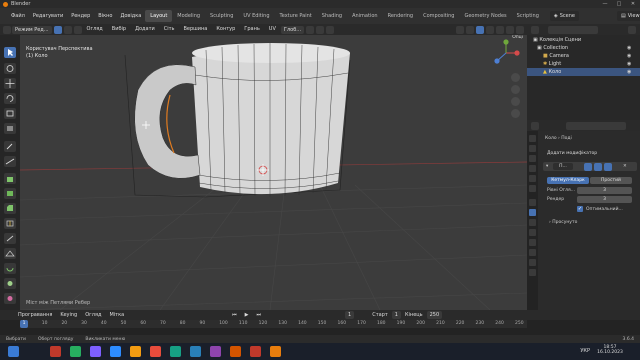  Describe the element at coordinates (10, 298) in the screenshot. I see `shrink-fatten-tool` at that location.